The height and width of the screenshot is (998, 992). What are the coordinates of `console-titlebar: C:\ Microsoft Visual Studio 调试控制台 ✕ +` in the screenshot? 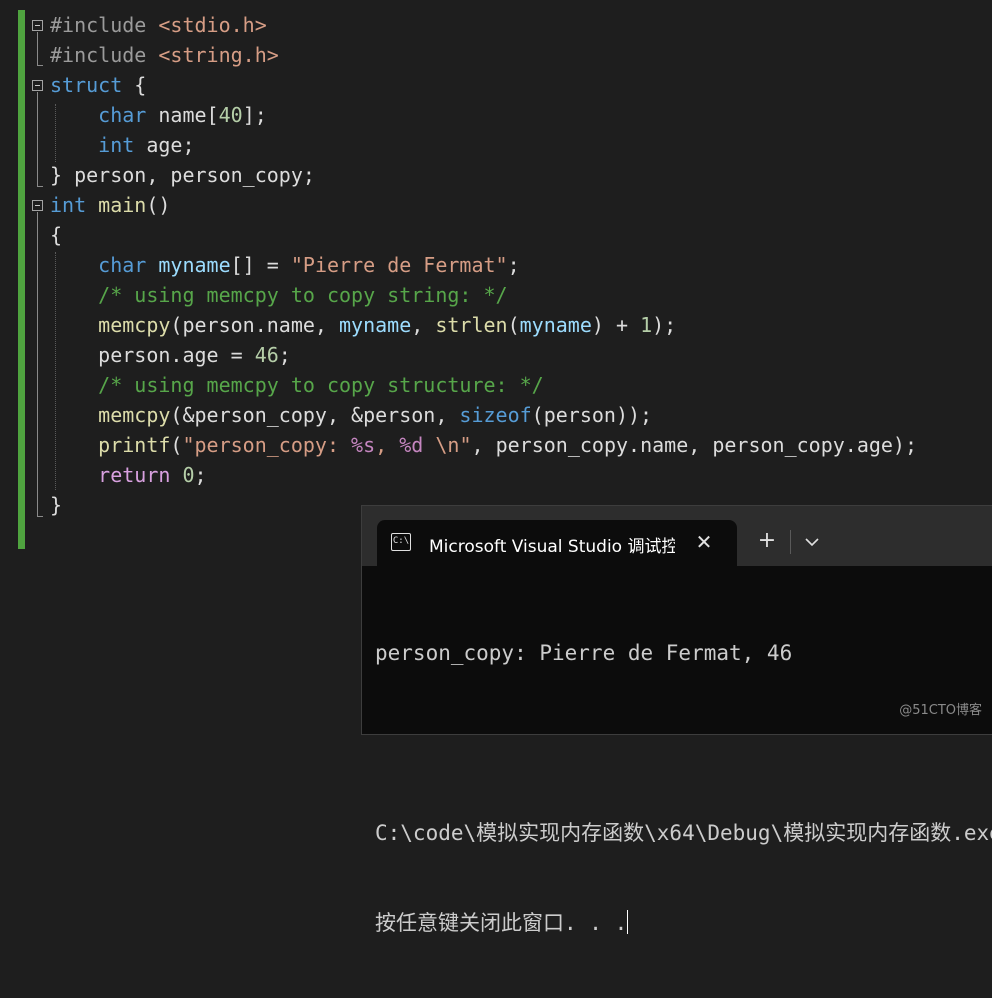 It's located at (677, 536).